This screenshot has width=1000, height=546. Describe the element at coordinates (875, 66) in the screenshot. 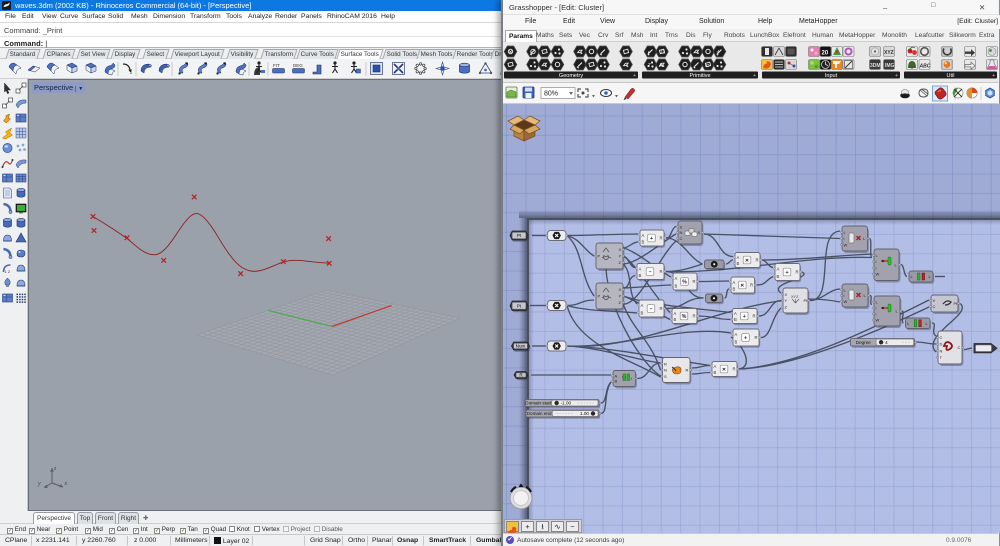

I see `svg-text: 3DM` at that location.